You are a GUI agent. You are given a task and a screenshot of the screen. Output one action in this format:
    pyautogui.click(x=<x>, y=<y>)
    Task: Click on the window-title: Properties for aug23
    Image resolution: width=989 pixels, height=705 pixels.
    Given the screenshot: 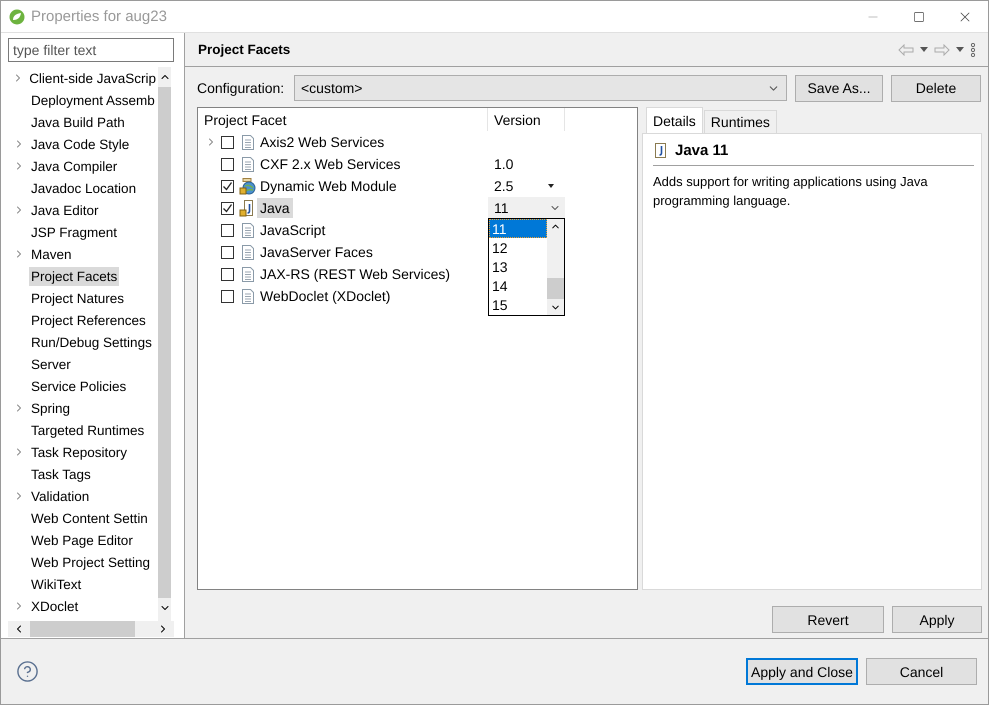 What is the action you would take?
    pyautogui.click(x=99, y=16)
    